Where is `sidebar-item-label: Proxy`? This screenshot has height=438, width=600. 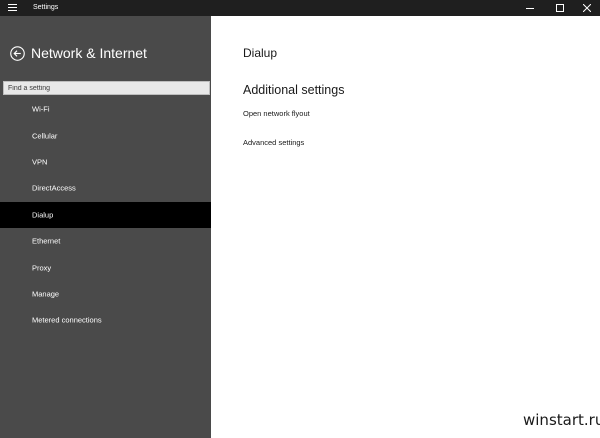
sidebar-item-label: Proxy is located at coordinates (42, 268).